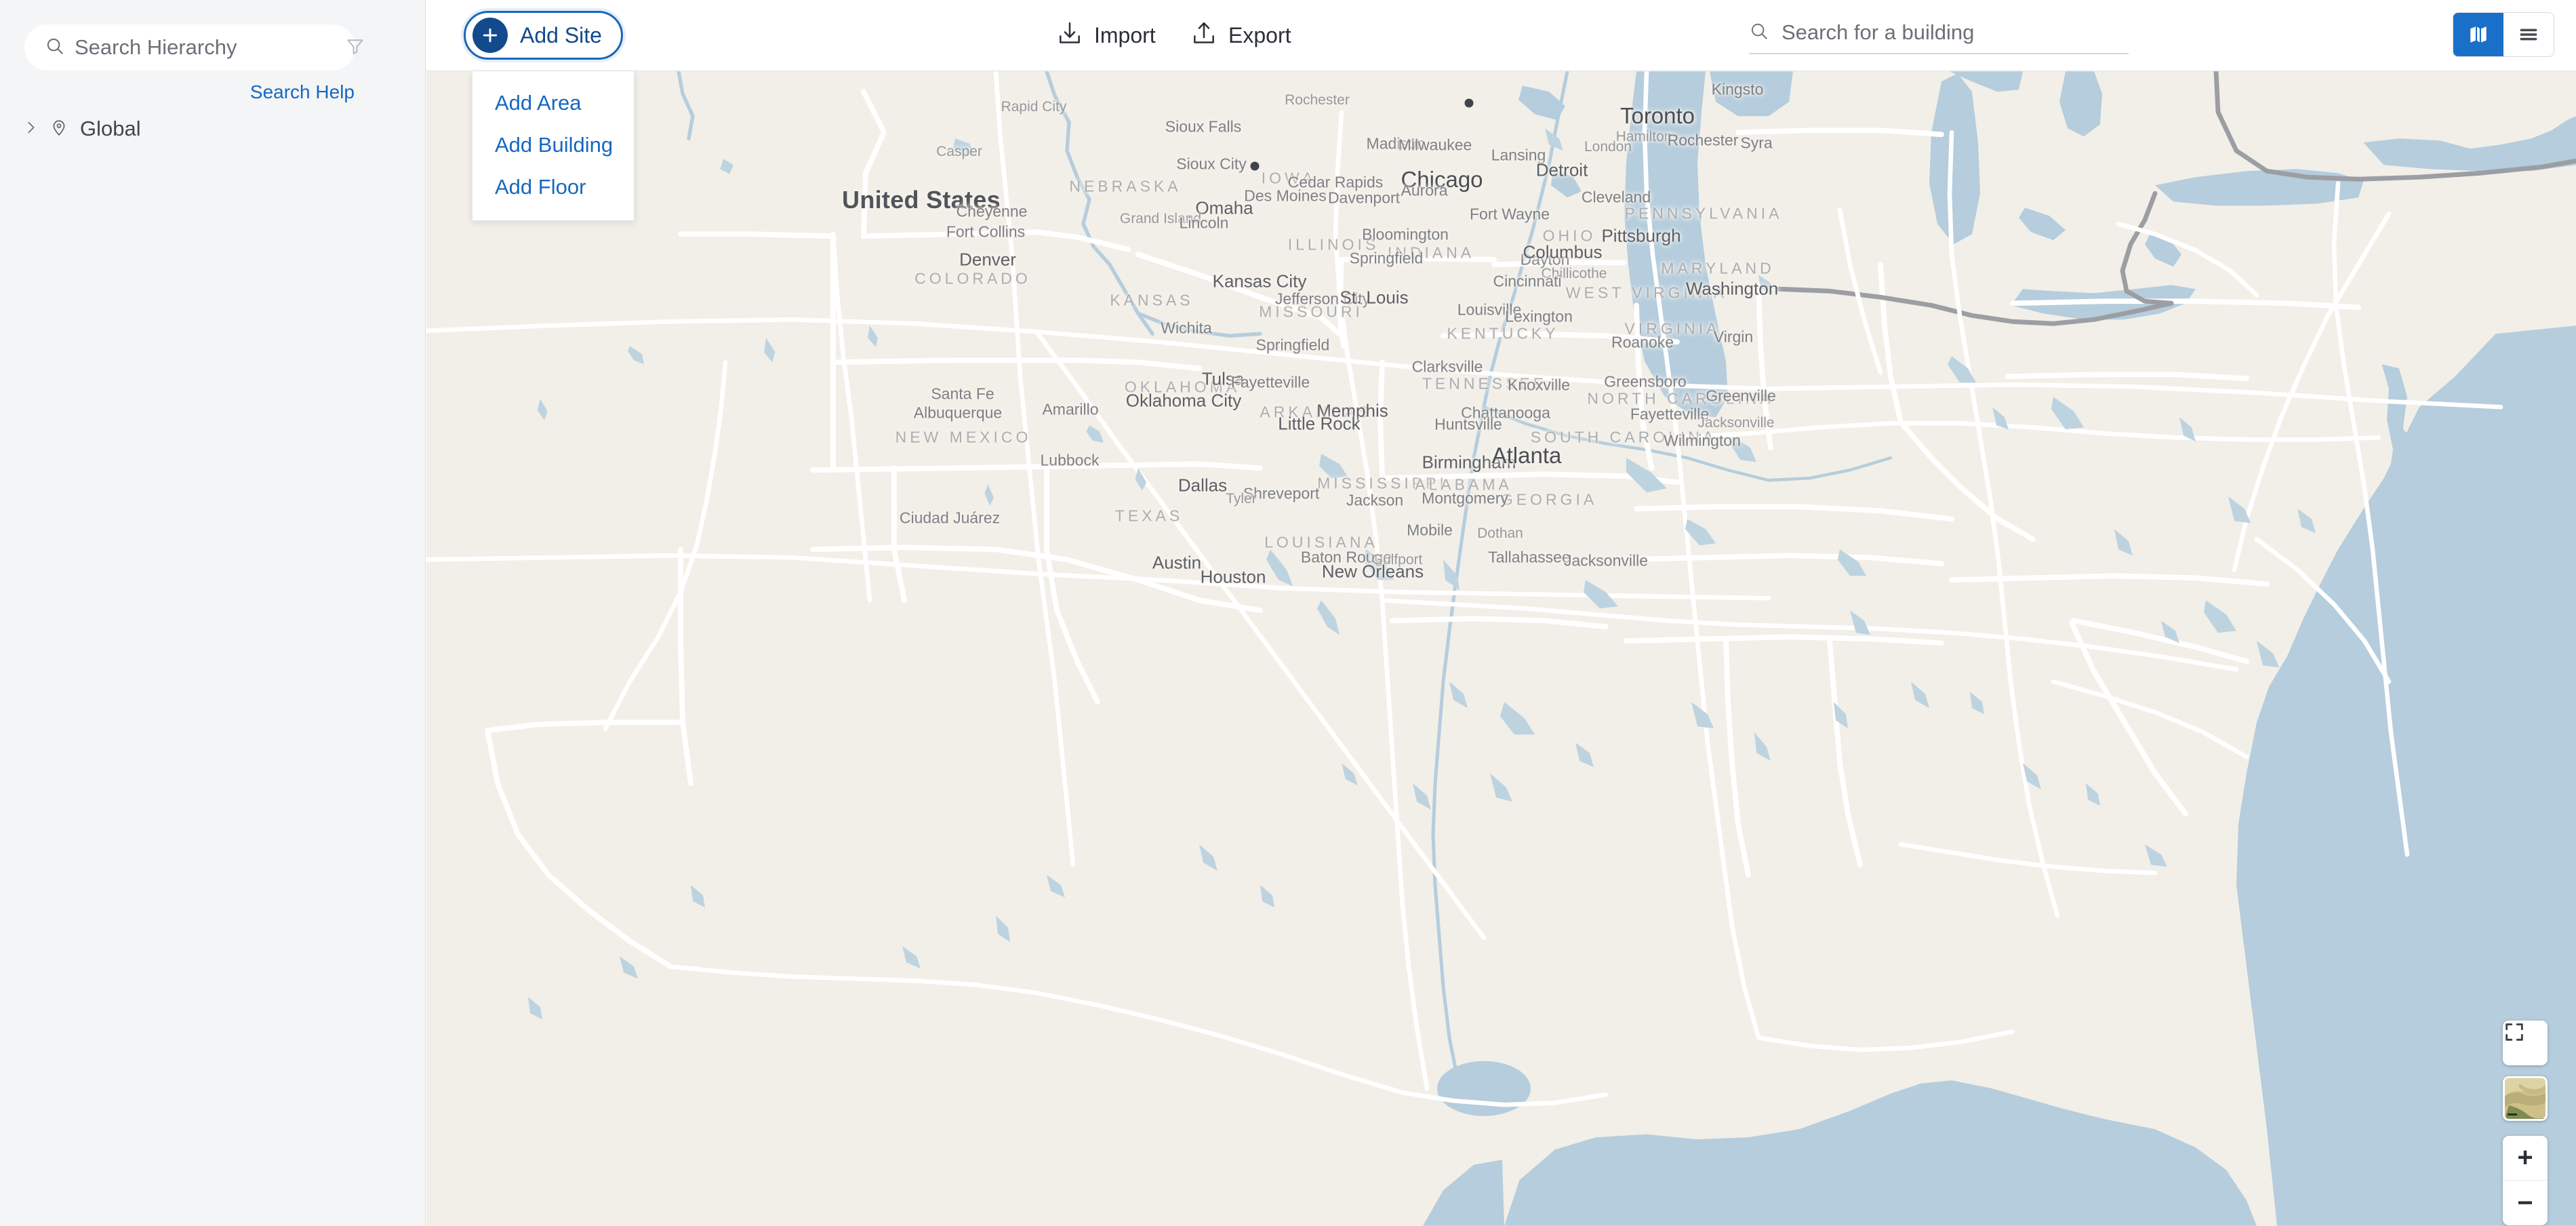  What do you see at coordinates (355, 48) in the screenshot?
I see `filter-icon` at bounding box center [355, 48].